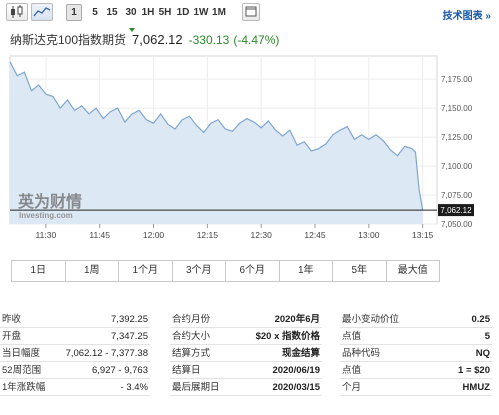 Image resolution: width=499 pixels, height=415 pixels. I want to click on y-tick-label: 7,050.00, so click(457, 224).